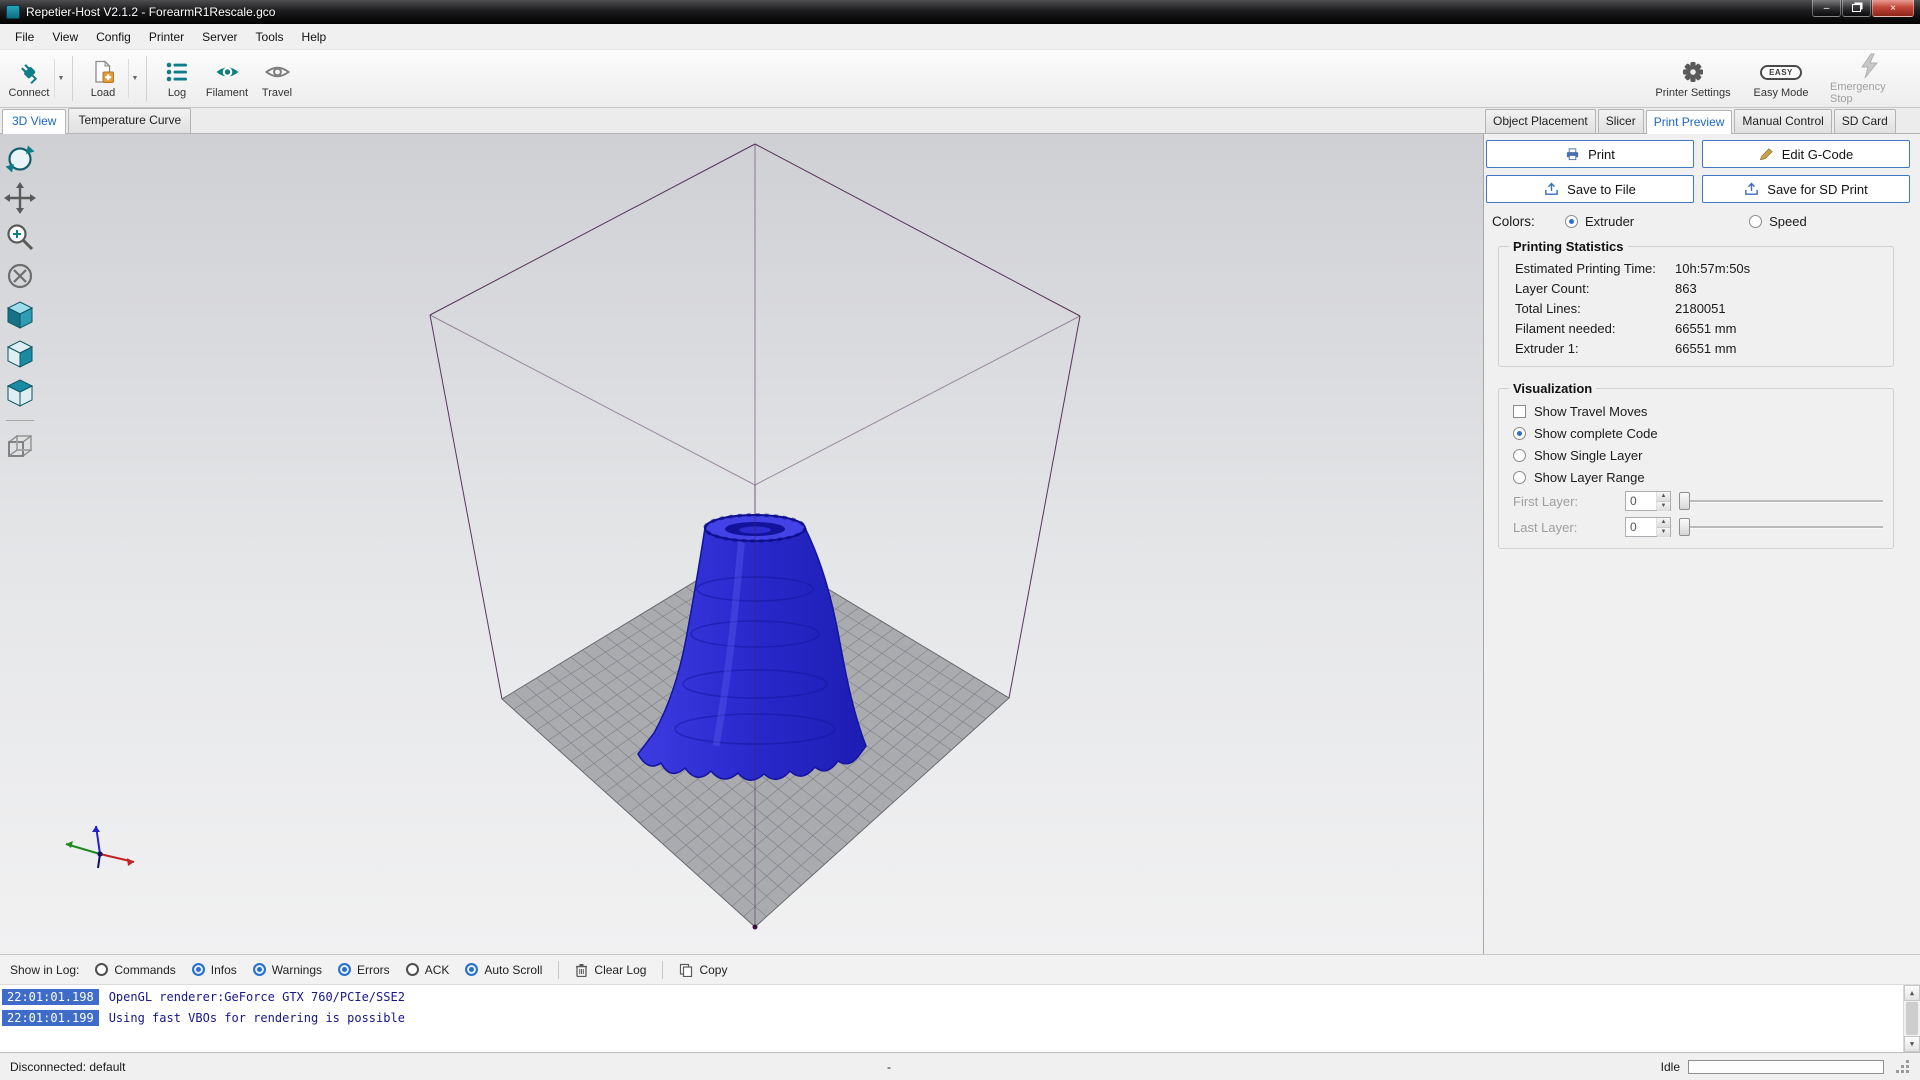 The image size is (1920, 1080). I want to click on easy-mode-button: EASY Easy Mode, so click(1781, 78).